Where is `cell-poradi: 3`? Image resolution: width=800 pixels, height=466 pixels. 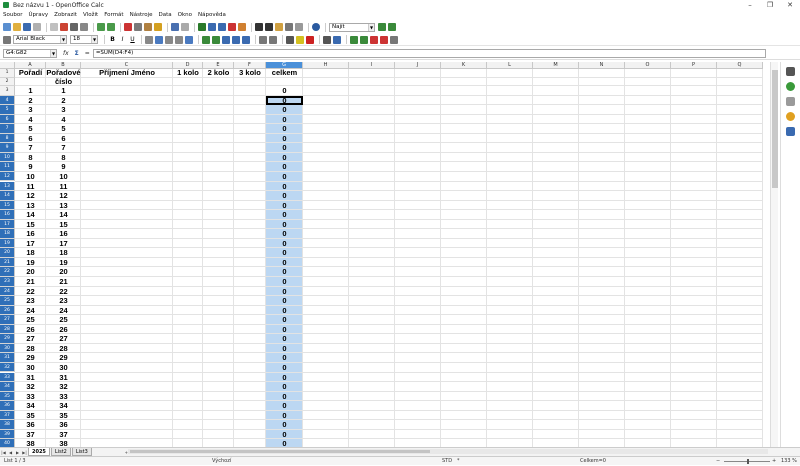 cell-poradi: 3 is located at coordinates (30, 110).